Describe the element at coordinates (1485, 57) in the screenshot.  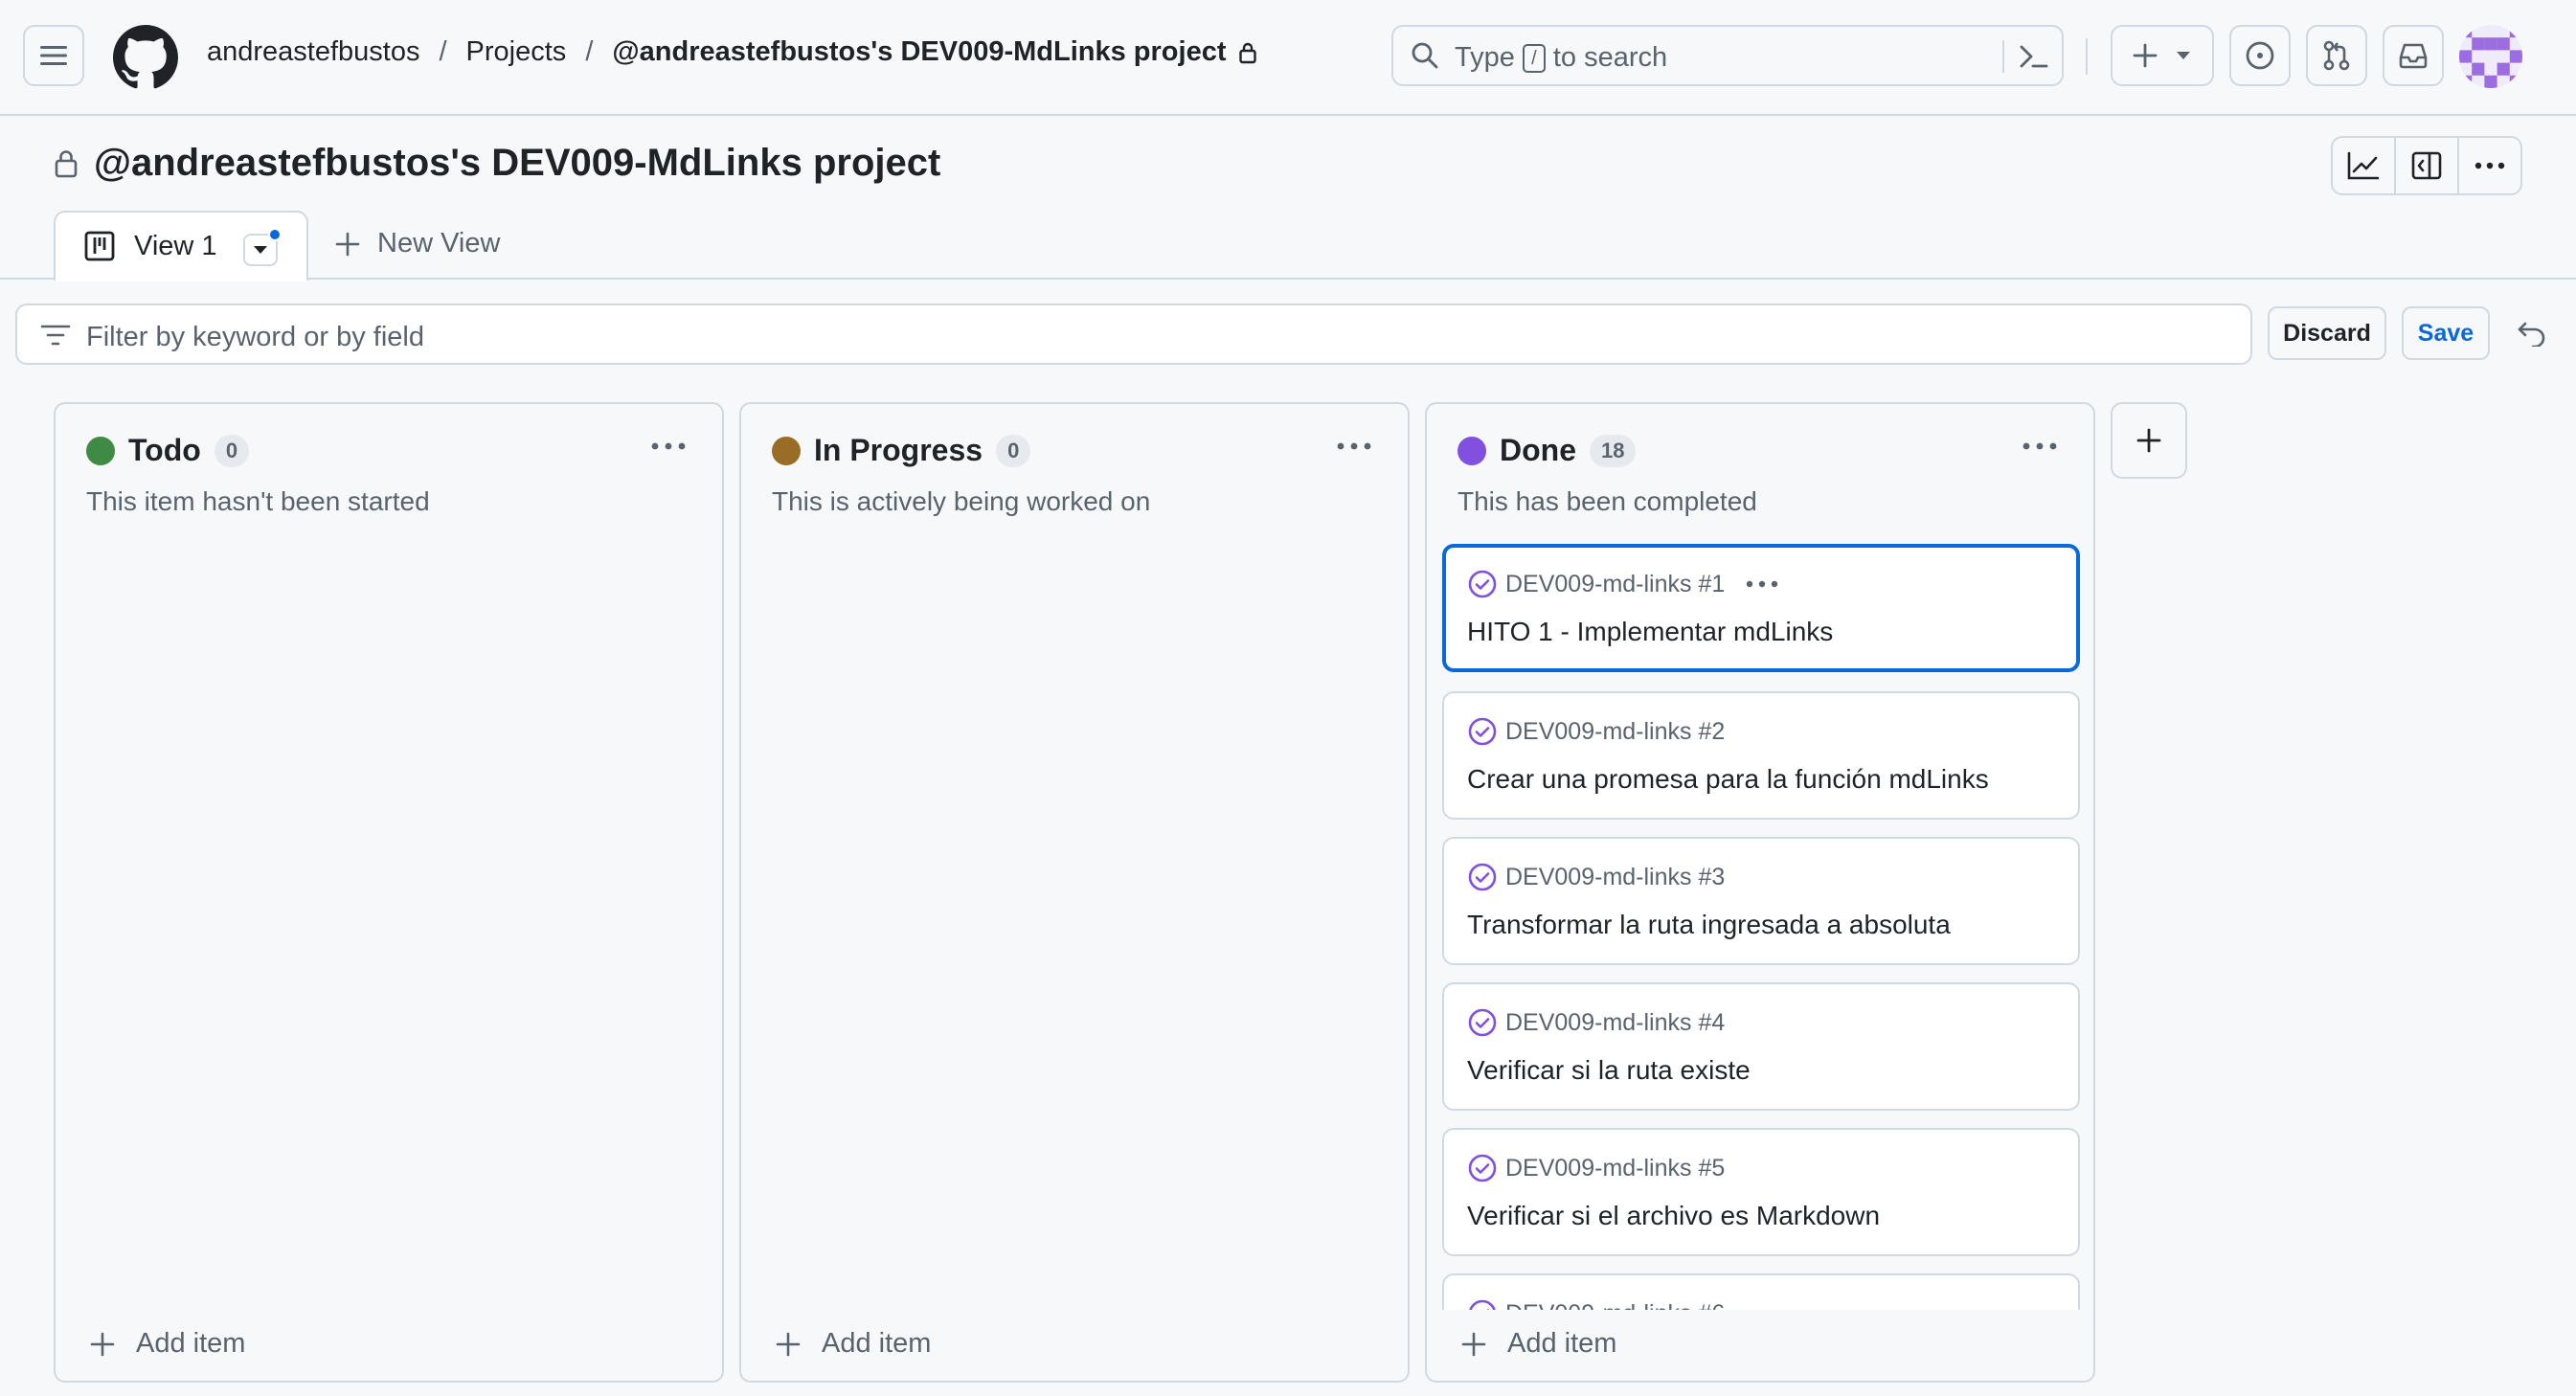
I see `search-prefix: Type` at that location.